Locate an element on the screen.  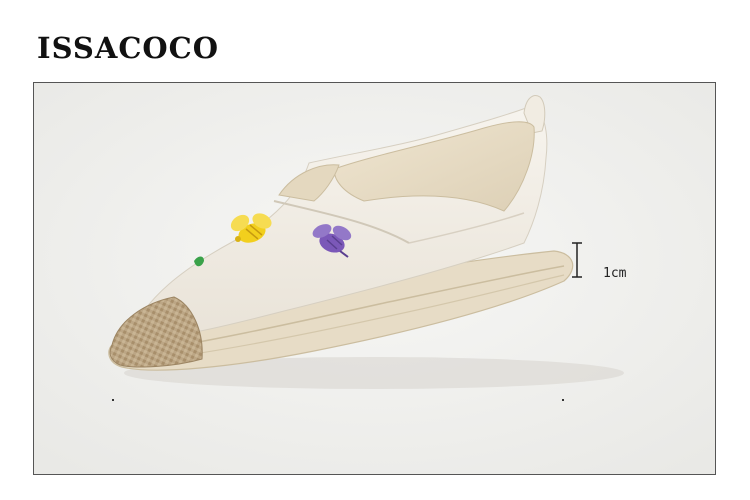
brand-logo-text: ISSACOCO is located at coordinates (128, 48).